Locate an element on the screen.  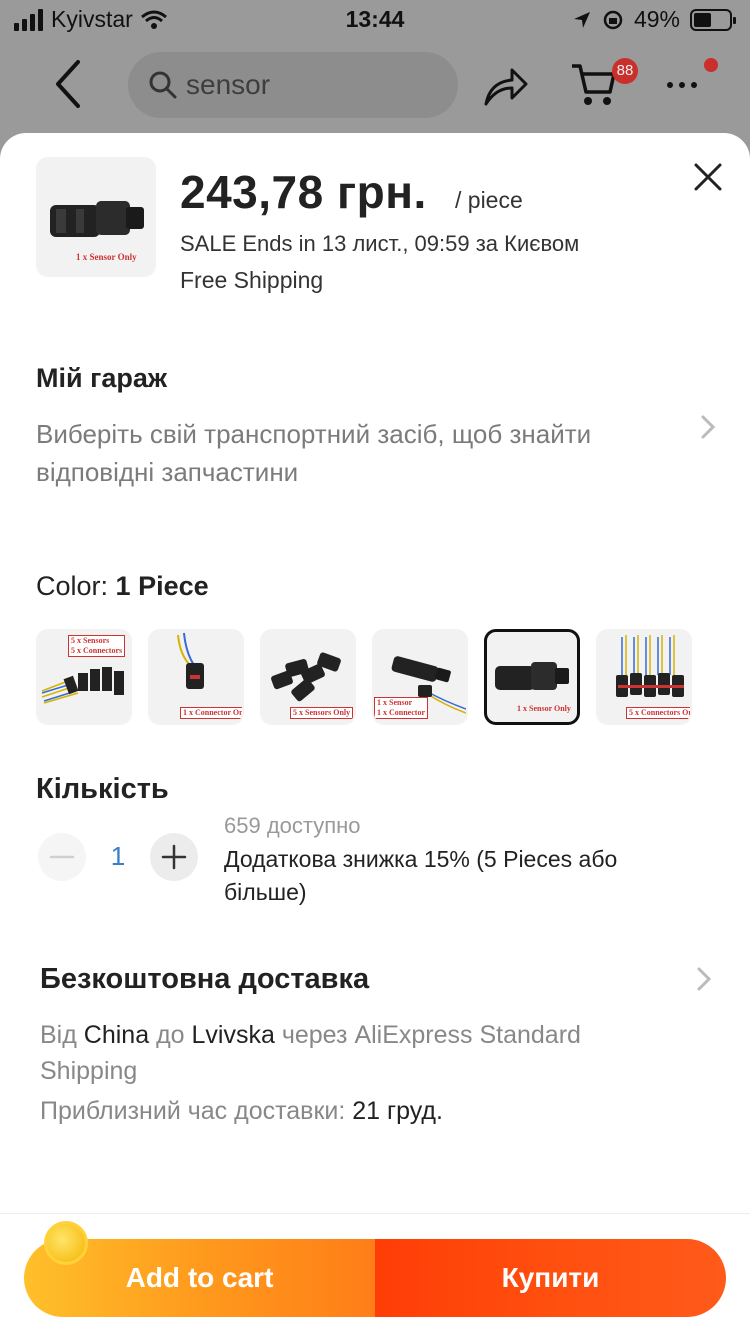
delivery-title: Безкоштовна доставка is located at coordinates (204, 979).